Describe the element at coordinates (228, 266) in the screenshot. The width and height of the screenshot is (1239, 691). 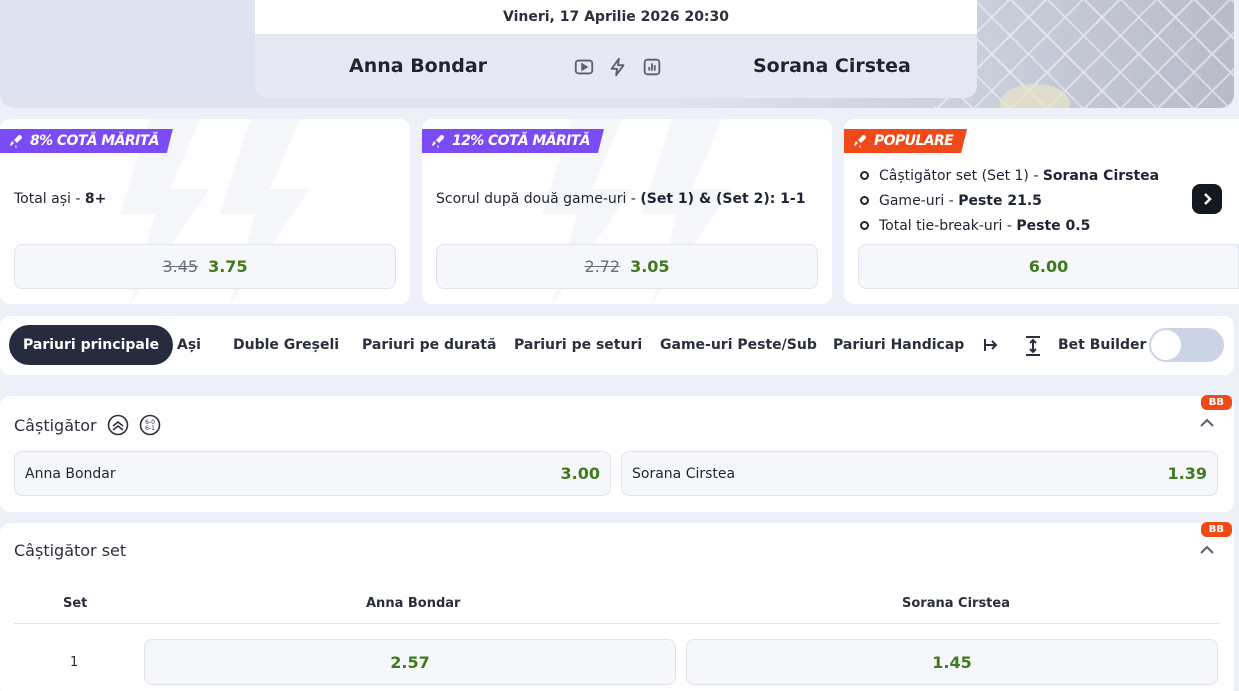
I see `boosted-odd: 3.75` at that location.